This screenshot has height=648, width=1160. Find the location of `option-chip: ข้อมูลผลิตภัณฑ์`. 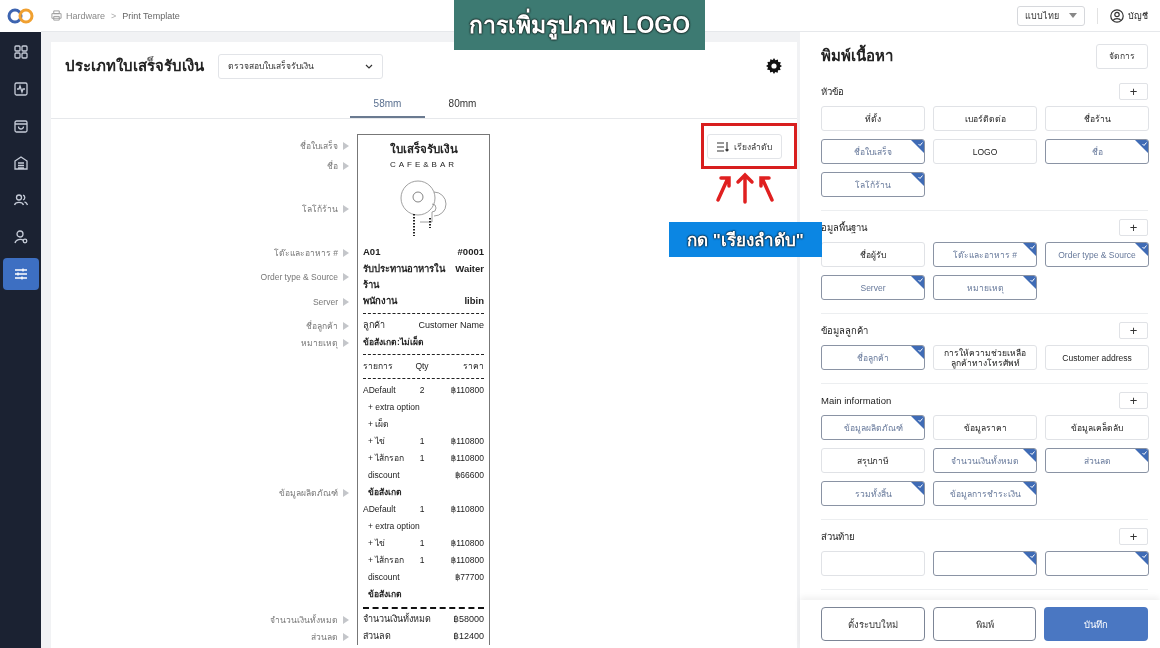

option-chip: ข้อมูลผลิตภัณฑ์ is located at coordinates (873, 427).